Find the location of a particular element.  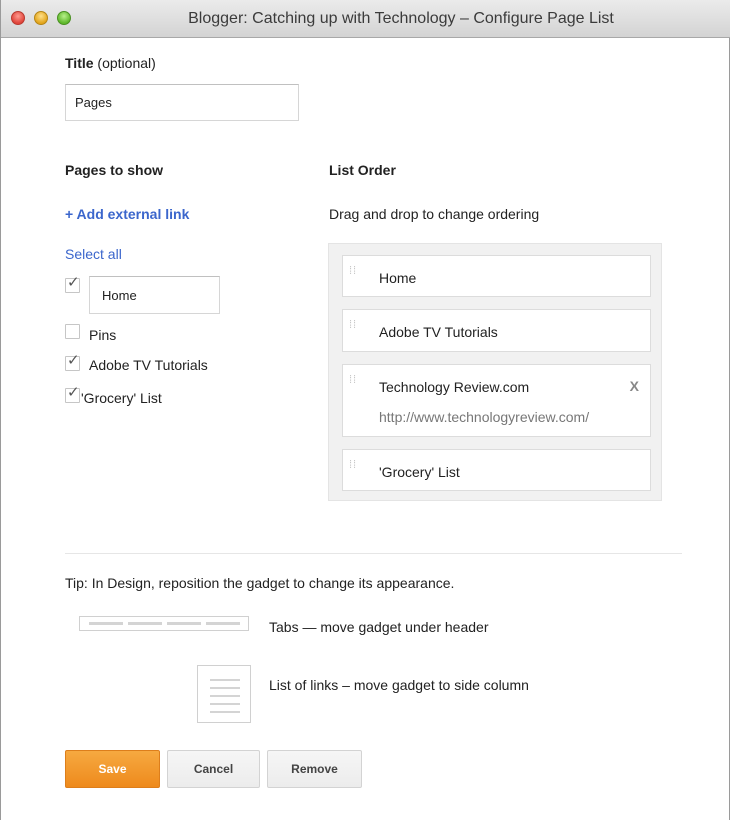

page-label-grocery-list: 'Grocery' List is located at coordinates (121, 398).